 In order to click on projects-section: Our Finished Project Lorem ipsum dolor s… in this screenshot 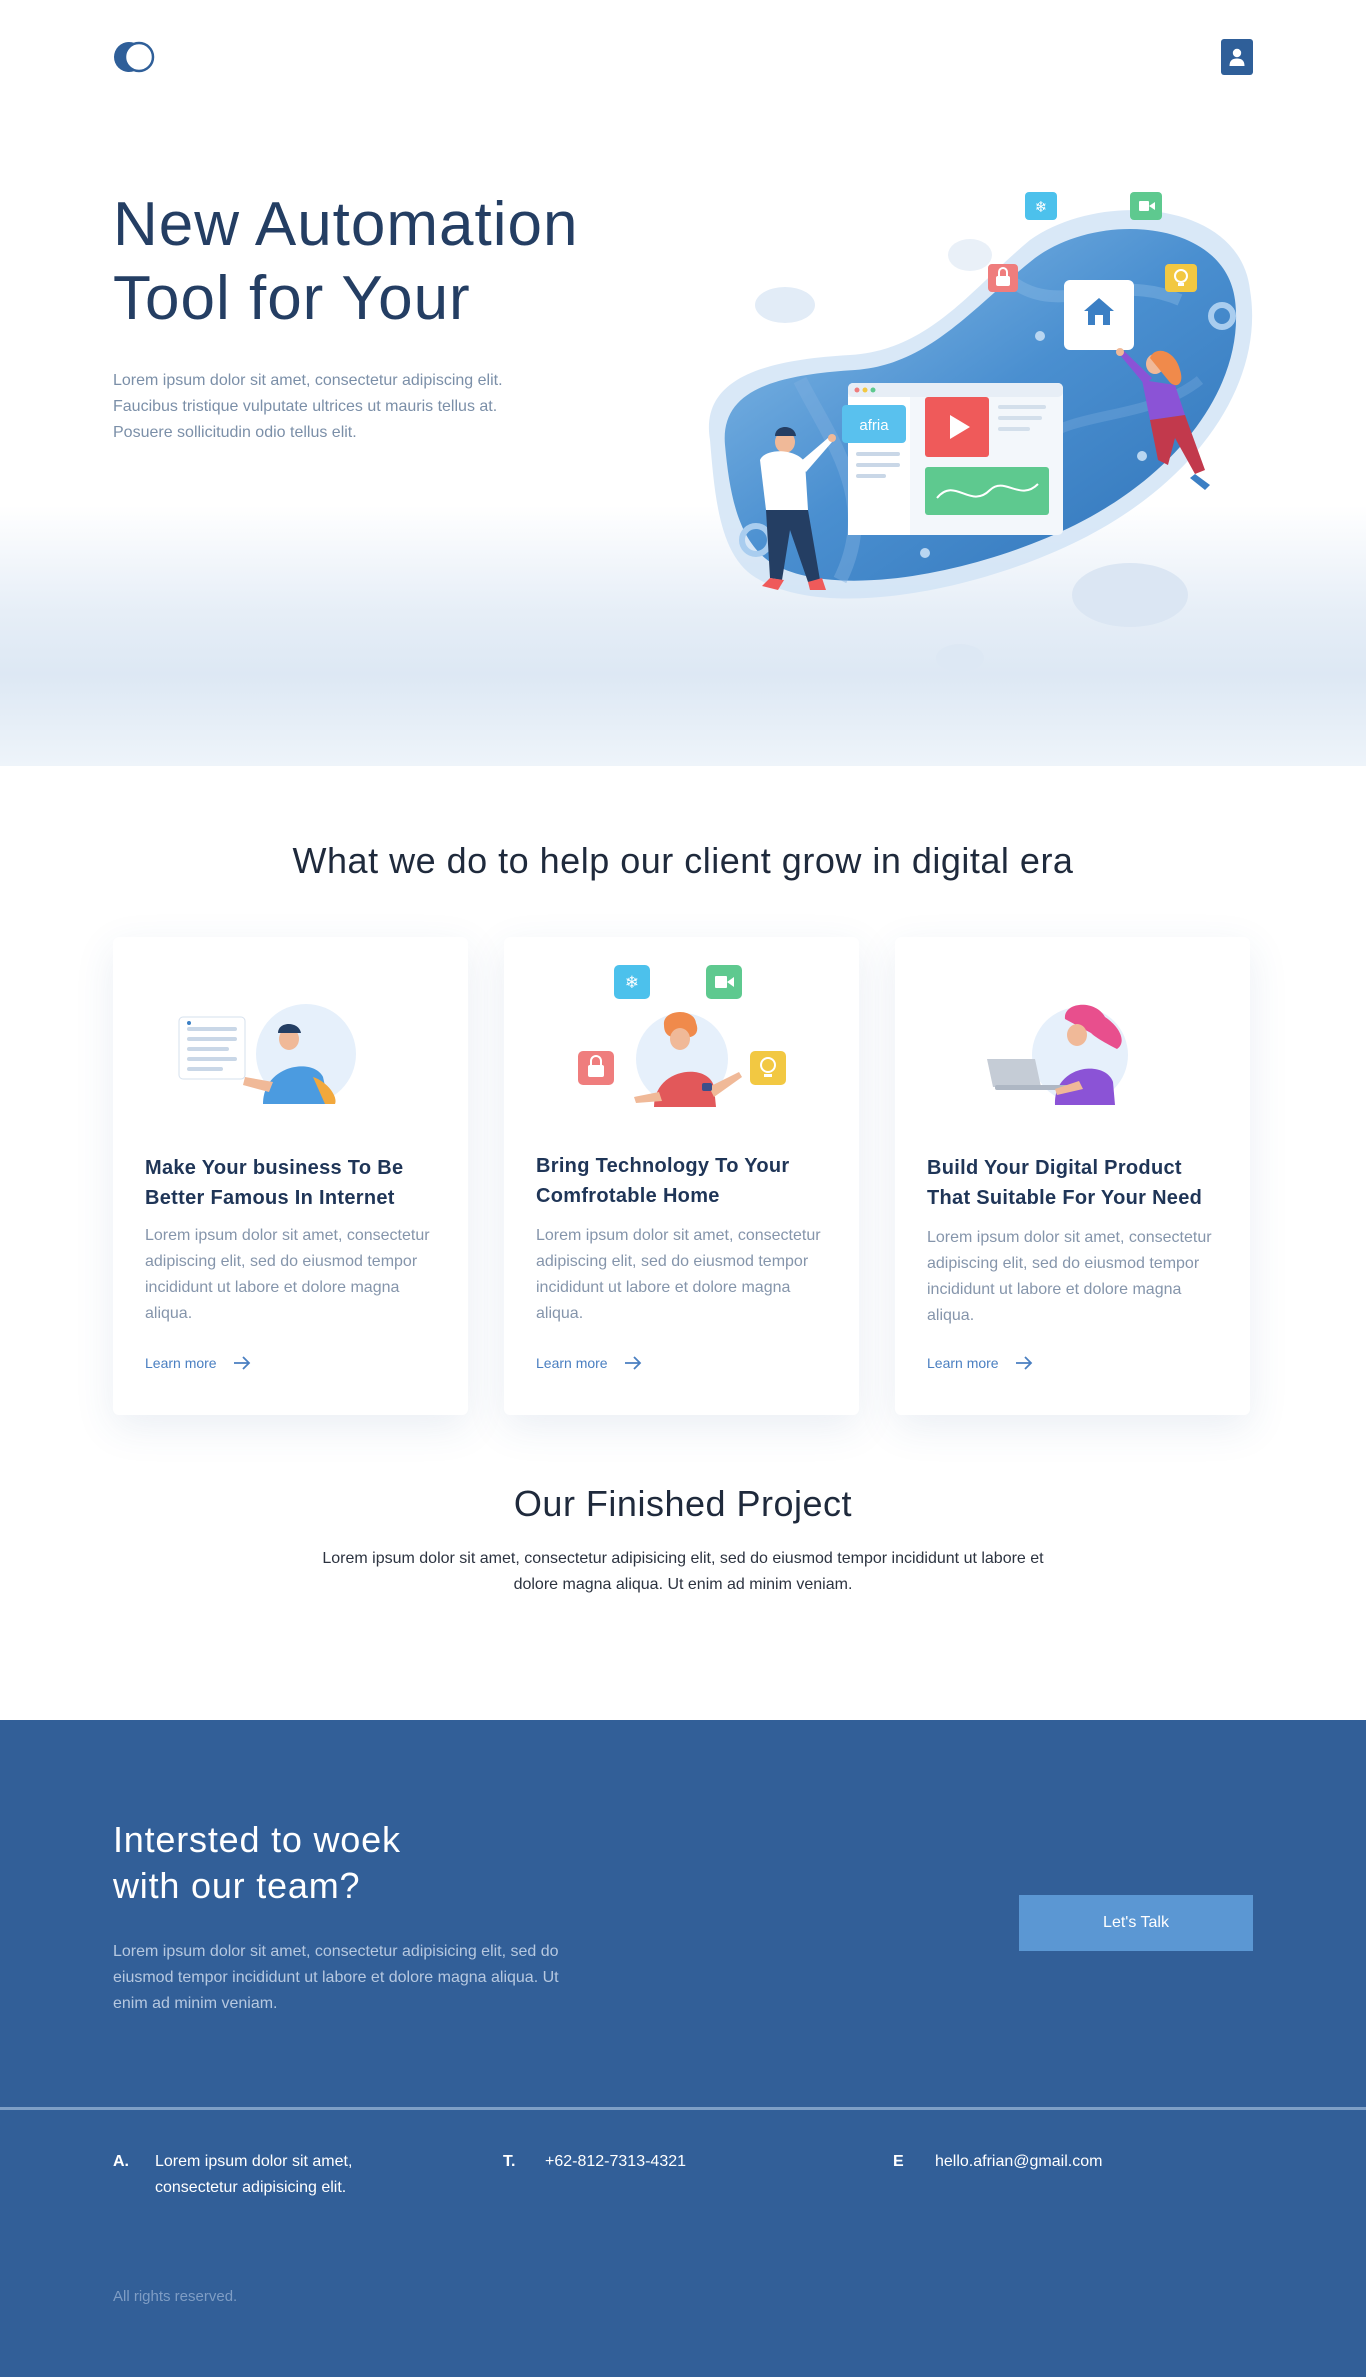, I will do `click(683, 1554)`.